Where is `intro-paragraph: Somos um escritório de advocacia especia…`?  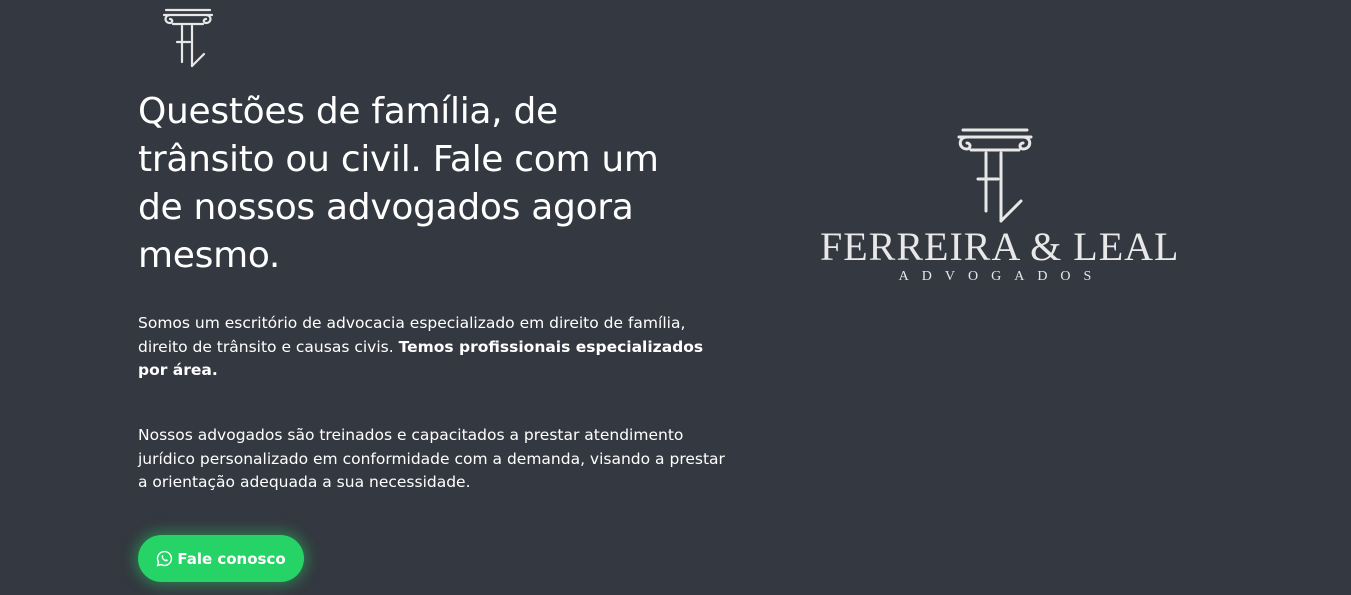
intro-paragraph: Somos um escritório de advocacia especia… is located at coordinates (433, 347).